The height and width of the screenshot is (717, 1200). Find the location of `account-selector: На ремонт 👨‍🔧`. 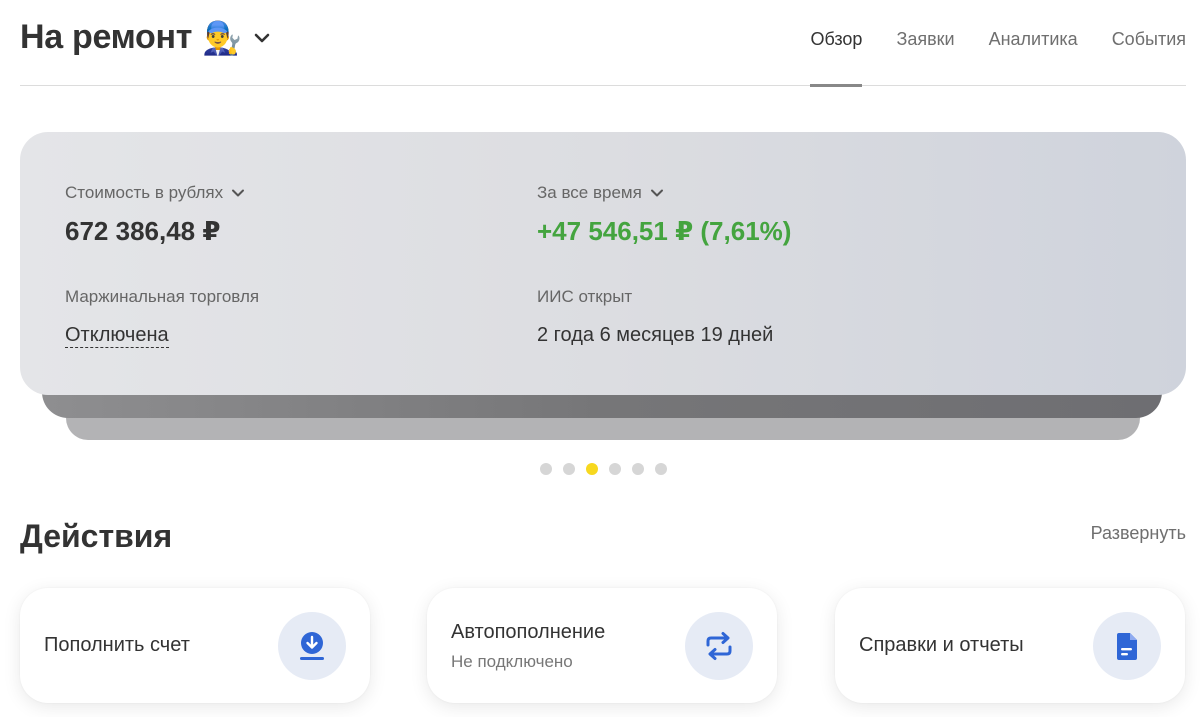

account-selector: На ремонт 👨‍🔧 is located at coordinates (146, 37).